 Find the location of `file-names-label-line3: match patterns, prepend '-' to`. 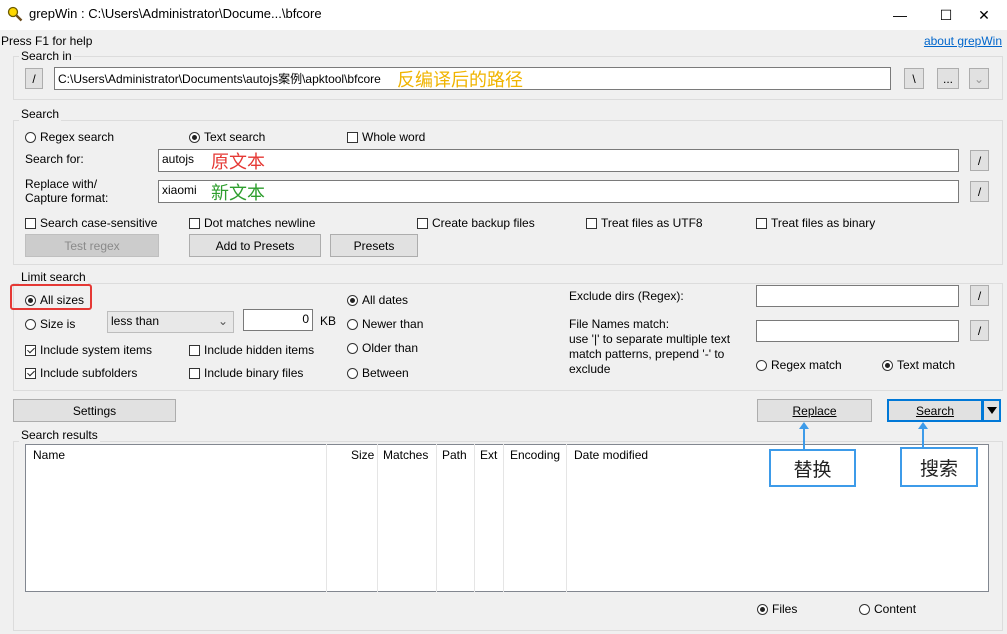

file-names-label-line3: match patterns, prepend '-' to is located at coordinates (647, 354).